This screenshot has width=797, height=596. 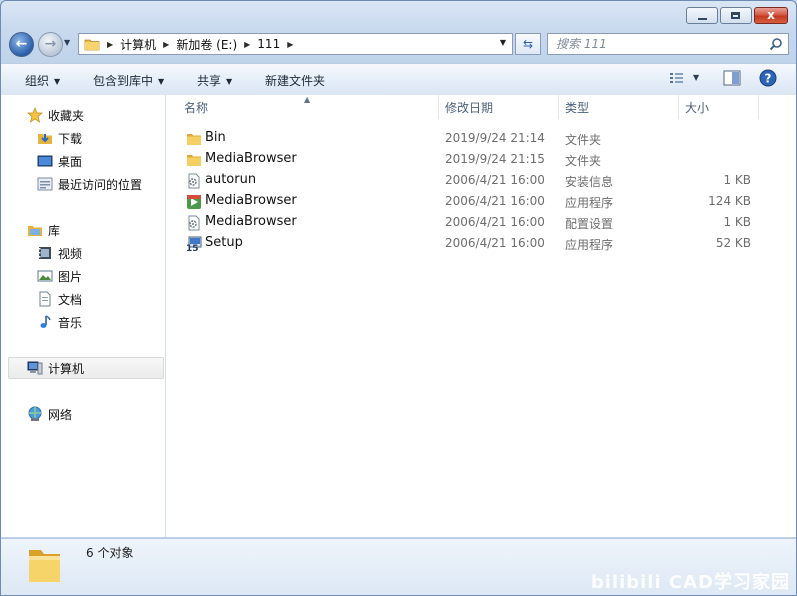 What do you see at coordinates (82, 115) in the screenshot?
I see `nav-favorites: 收藏夹` at bounding box center [82, 115].